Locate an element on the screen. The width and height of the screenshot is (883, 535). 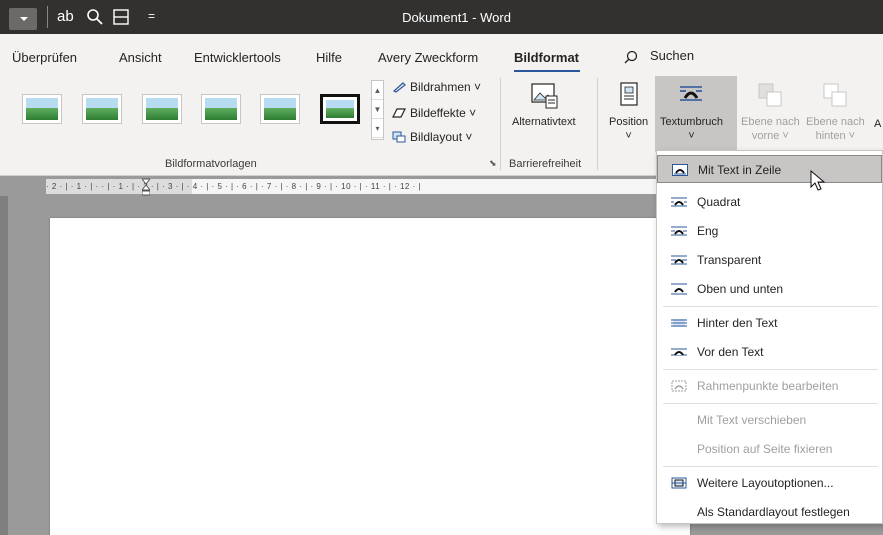
text-wrap-icon is located at coordinates (691, 95).